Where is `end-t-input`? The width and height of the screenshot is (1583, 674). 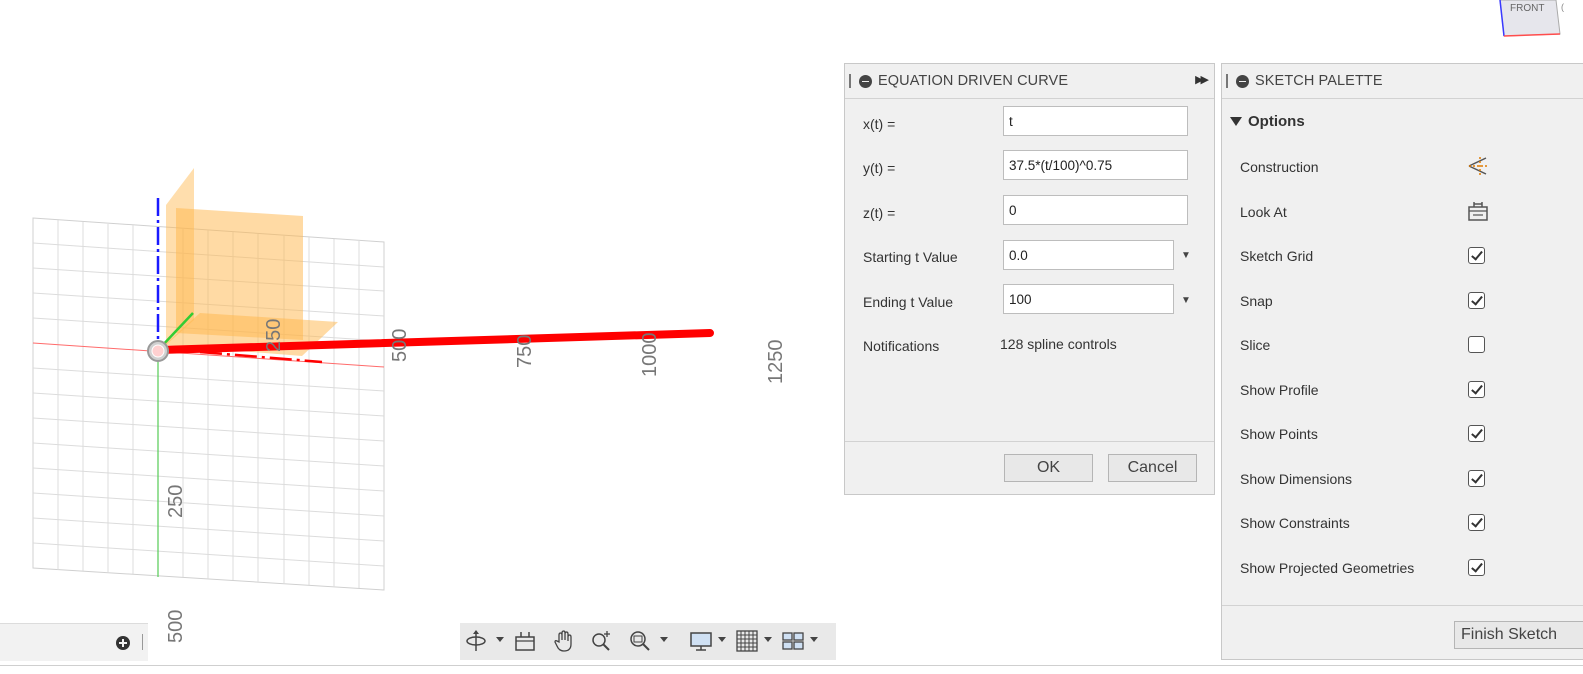 end-t-input is located at coordinates (1088, 299).